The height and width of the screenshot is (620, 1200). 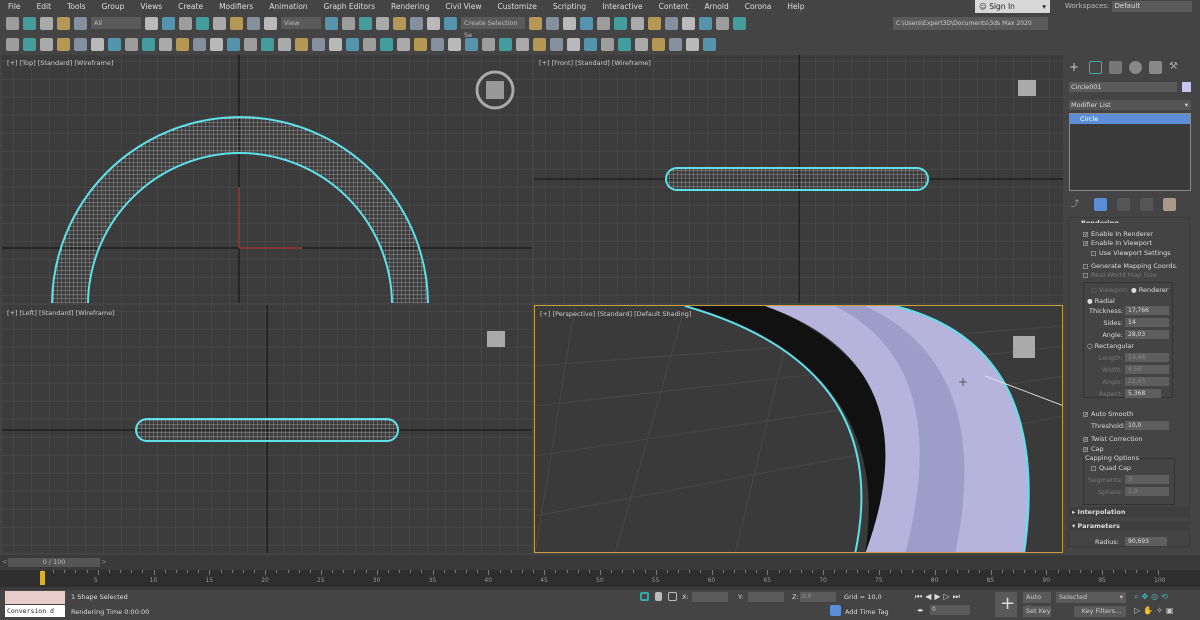 I want to click on percent-snap-icon, so click(x=416, y=23).